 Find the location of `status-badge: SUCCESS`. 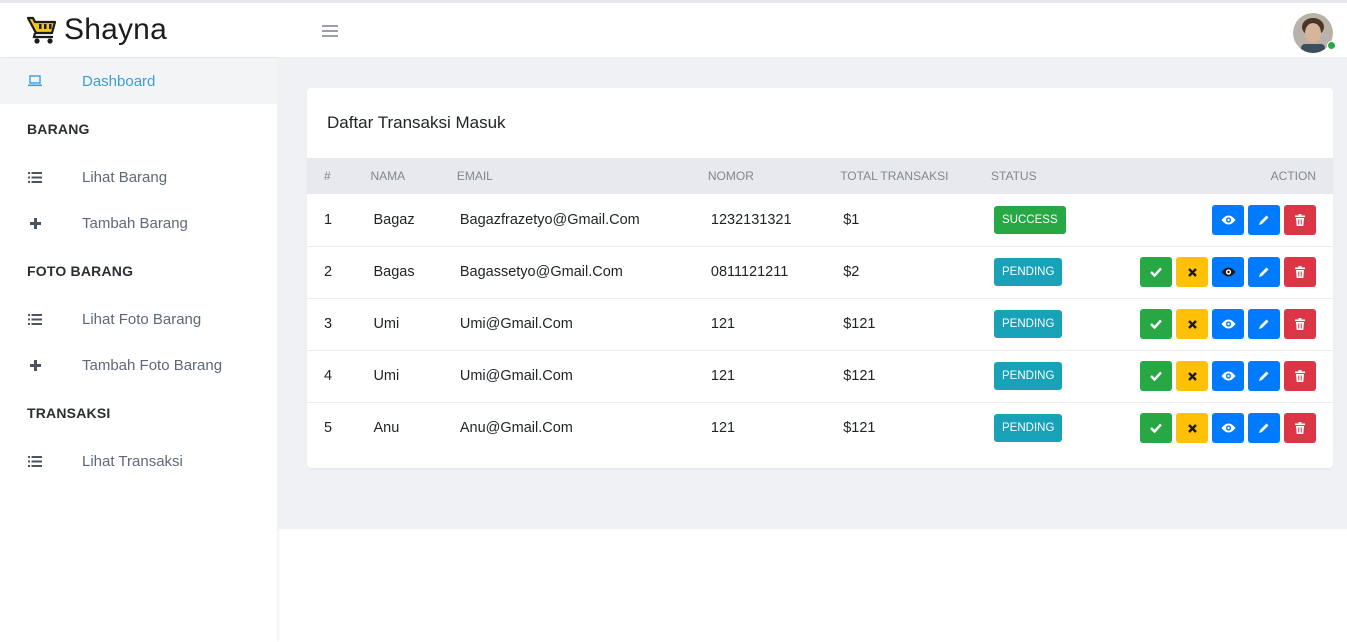

status-badge: SUCCESS is located at coordinates (1030, 219).